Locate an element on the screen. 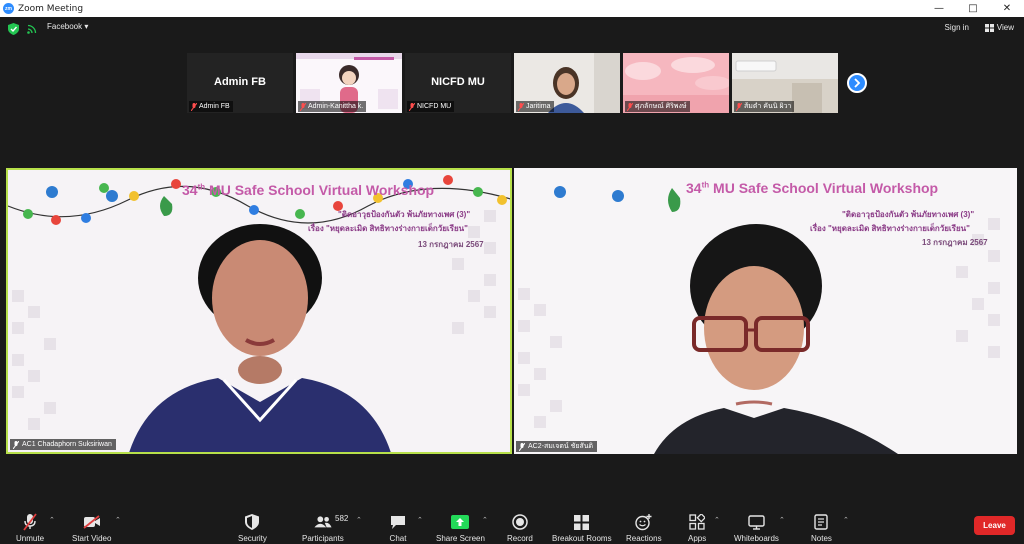 The width and height of the screenshot is (1024, 544). share-screen-icon is located at coordinates (460, 522).